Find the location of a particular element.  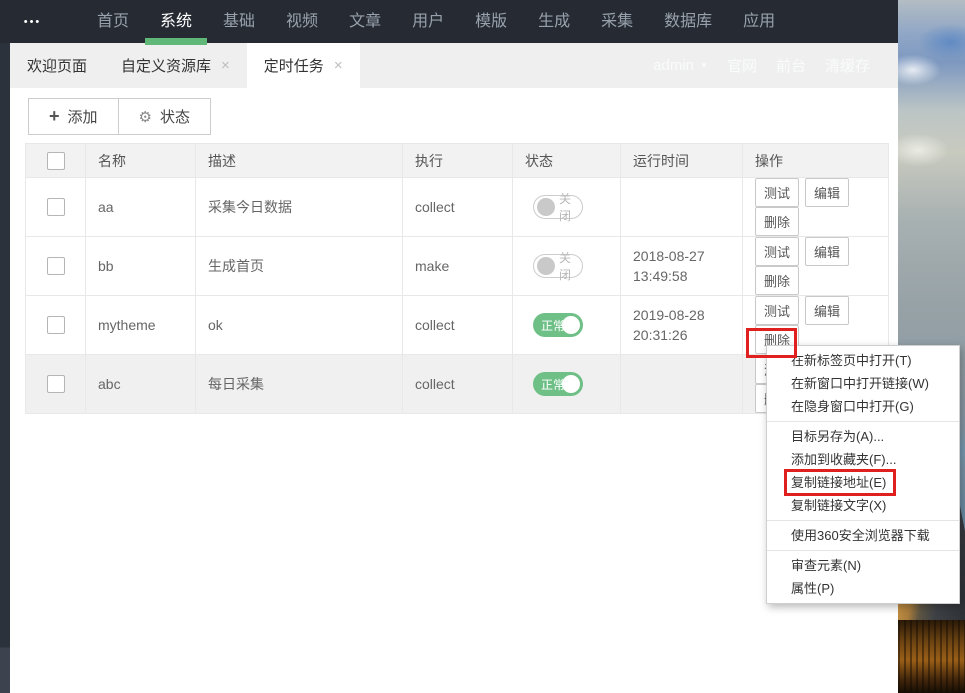

col-header-3: 执行 is located at coordinates (457, 160).